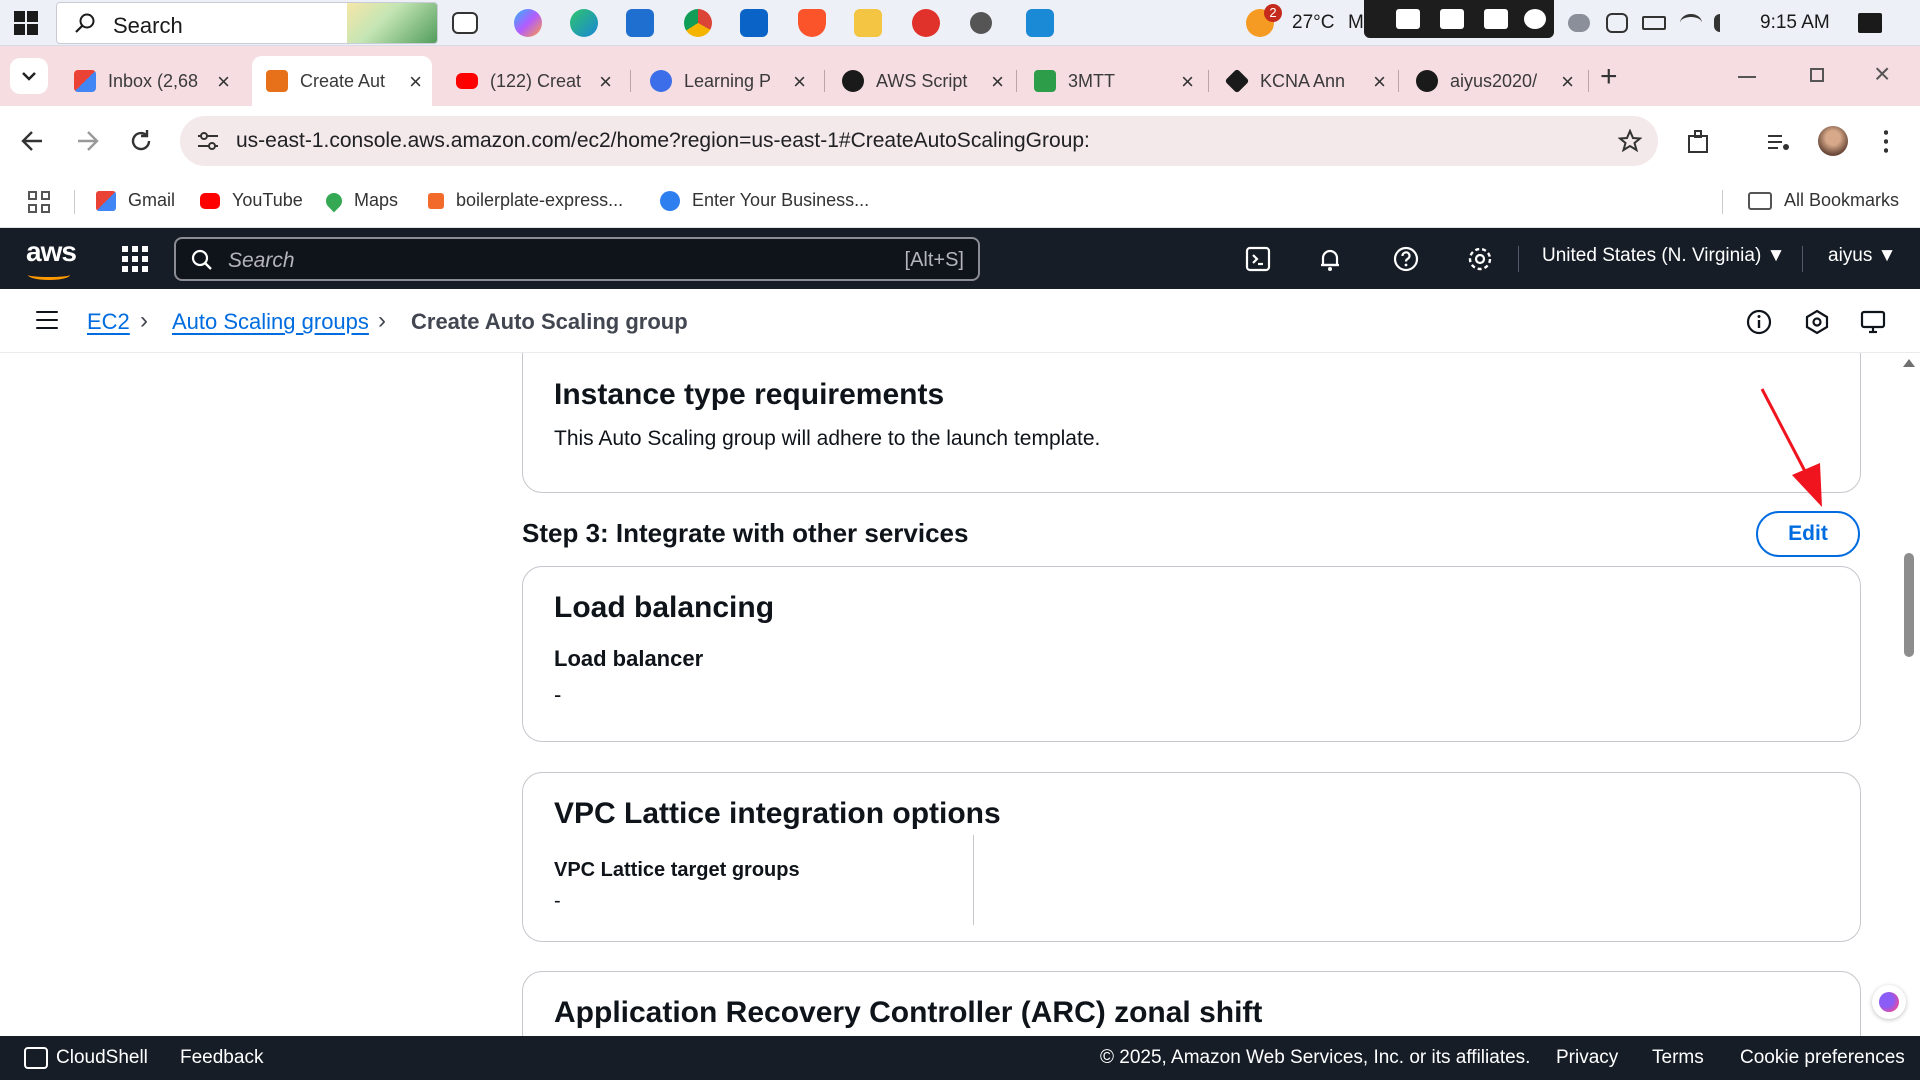 The image size is (1920, 1080). Describe the element at coordinates (1678, 1058) in the screenshot. I see `footer-terms: Terms` at that location.